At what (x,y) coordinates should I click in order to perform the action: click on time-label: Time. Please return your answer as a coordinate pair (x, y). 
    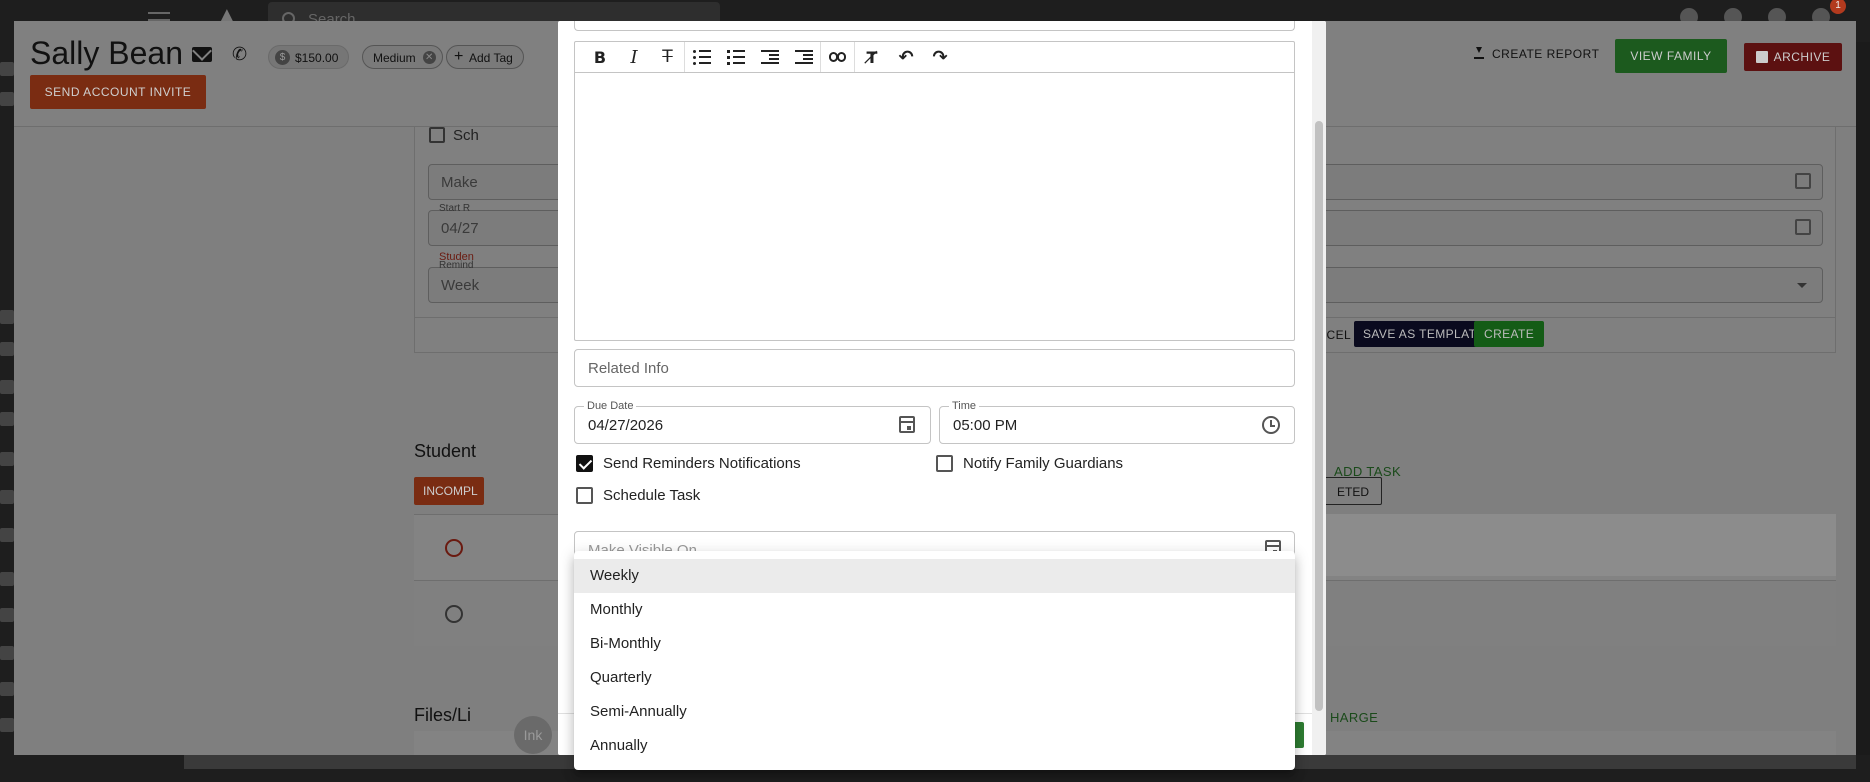
    Looking at the image, I should click on (964, 406).